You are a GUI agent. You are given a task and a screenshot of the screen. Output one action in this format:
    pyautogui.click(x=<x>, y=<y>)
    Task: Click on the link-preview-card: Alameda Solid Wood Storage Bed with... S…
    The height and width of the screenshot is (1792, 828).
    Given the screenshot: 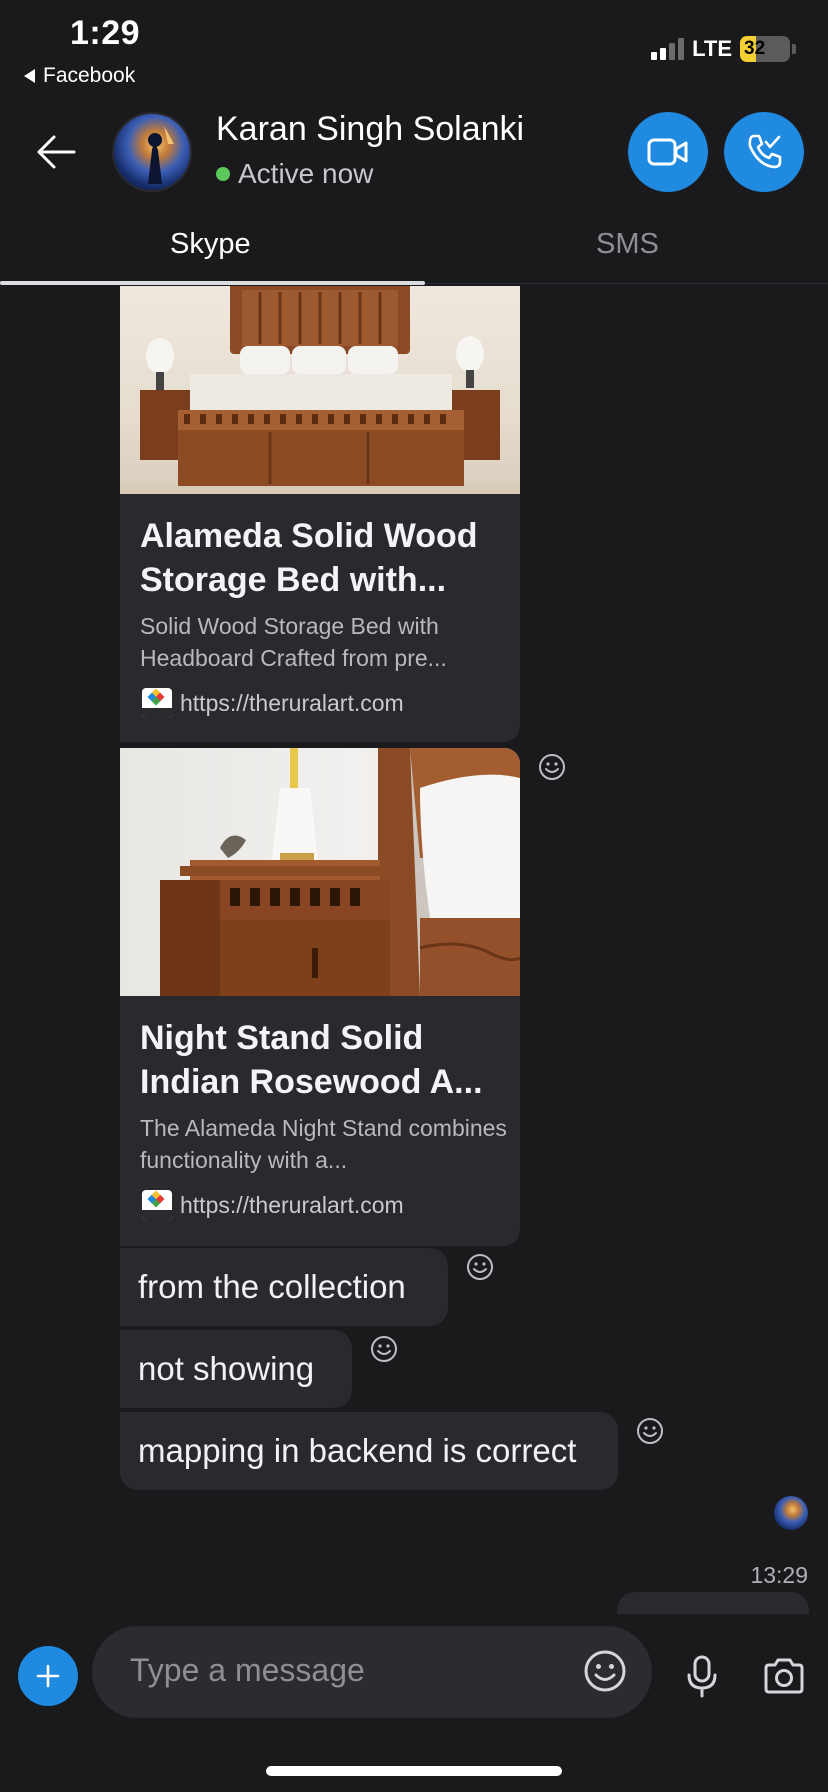 What is the action you would take?
    pyautogui.click(x=320, y=514)
    